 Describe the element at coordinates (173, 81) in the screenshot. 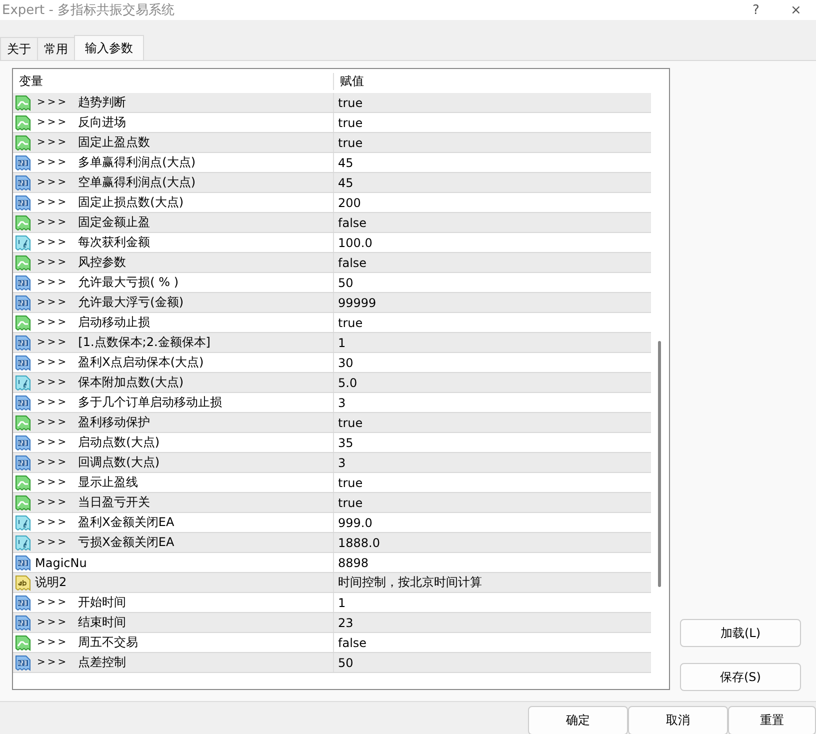

I see `column-header: 变量` at that location.